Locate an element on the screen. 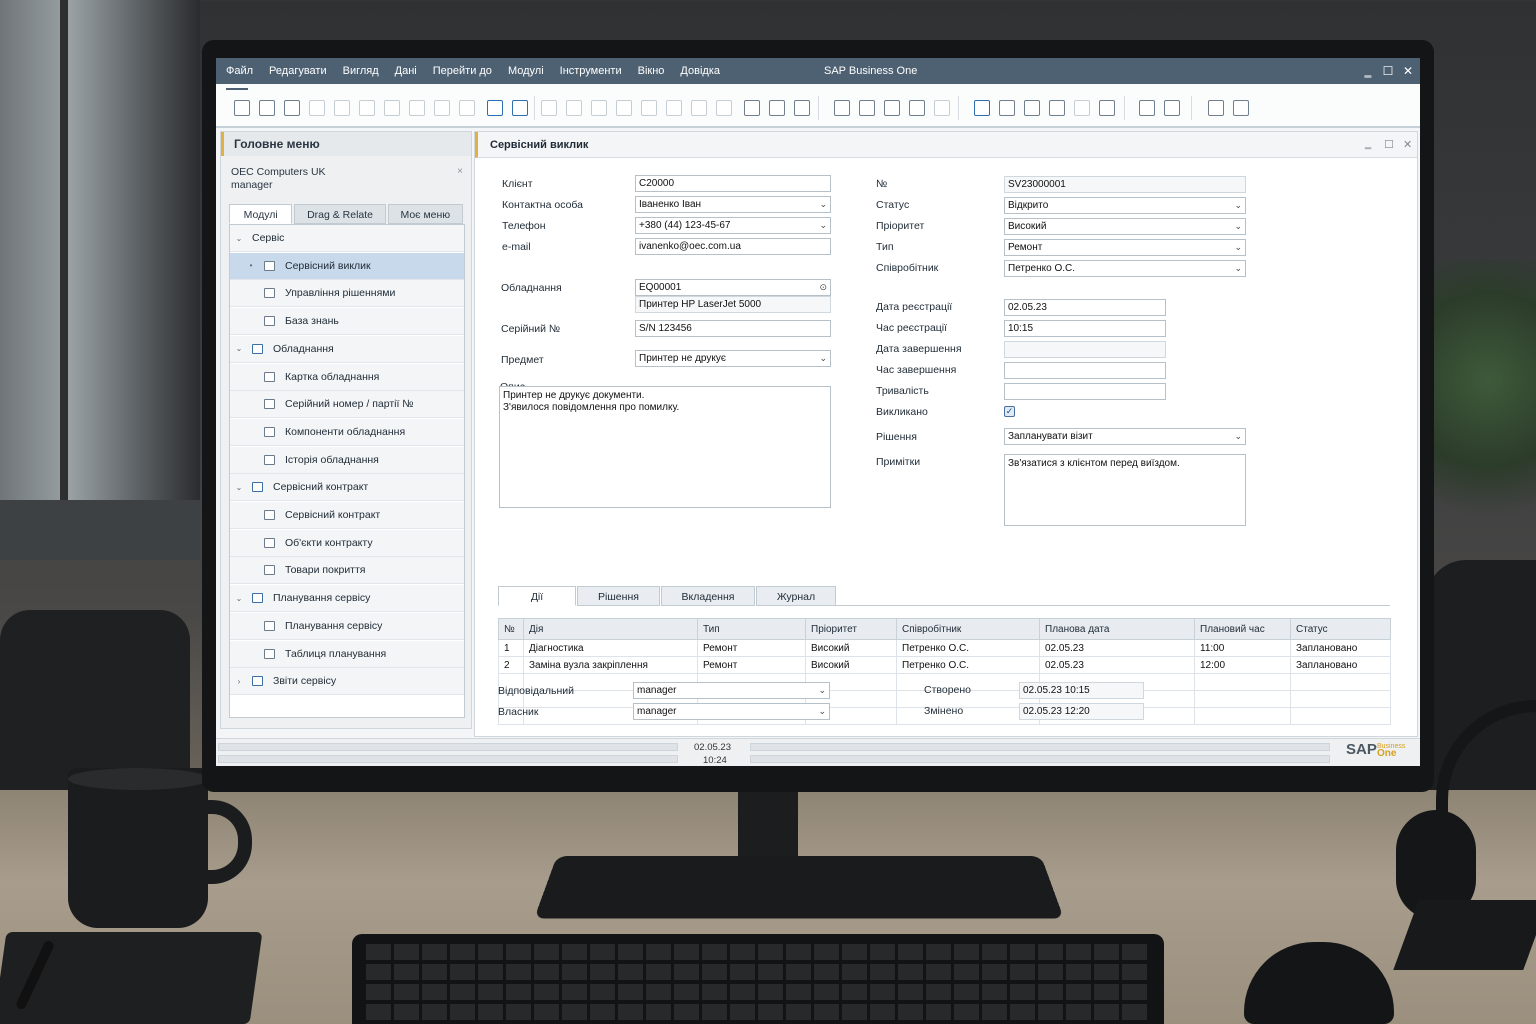 This screenshot has width=1536, height=1024. phone-field: +380 (44) 123-45-67 ⌄ is located at coordinates (733, 225).